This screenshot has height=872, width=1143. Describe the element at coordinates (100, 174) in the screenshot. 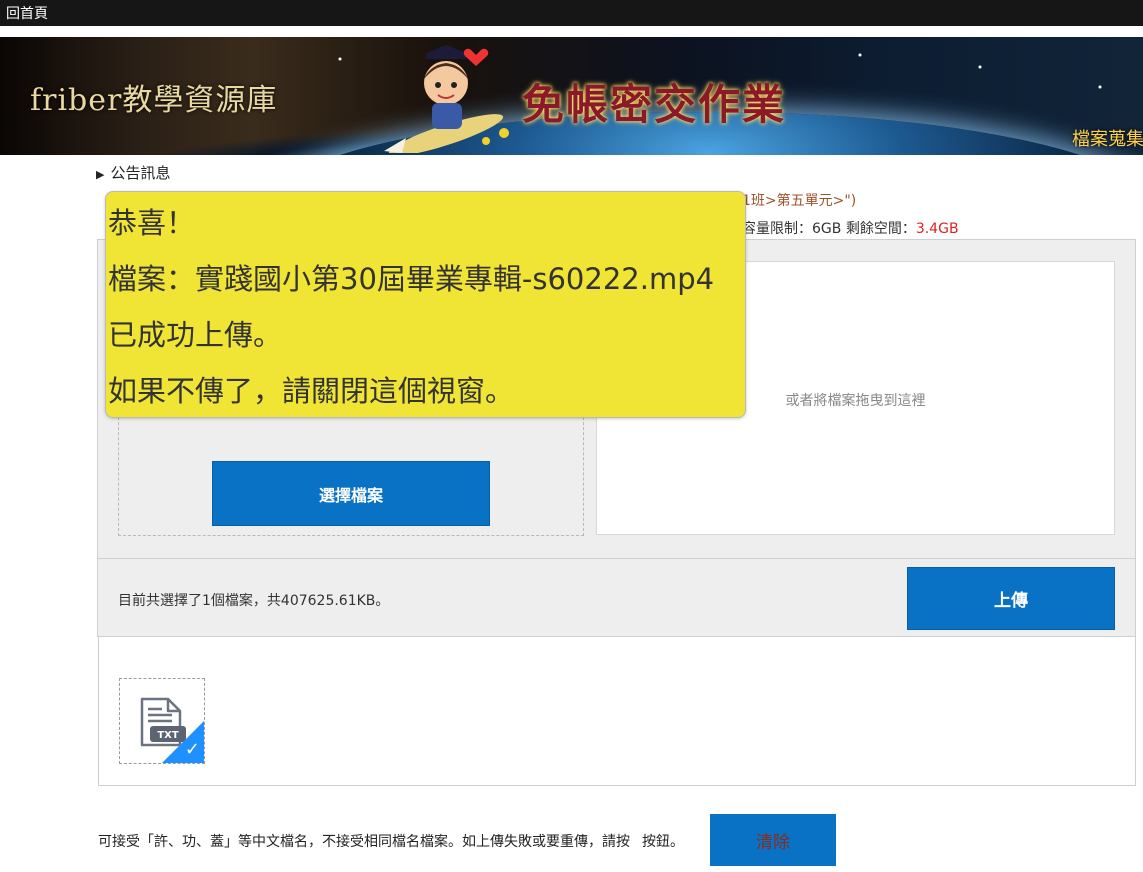

I see `expand-triangle-icon: ▶` at that location.